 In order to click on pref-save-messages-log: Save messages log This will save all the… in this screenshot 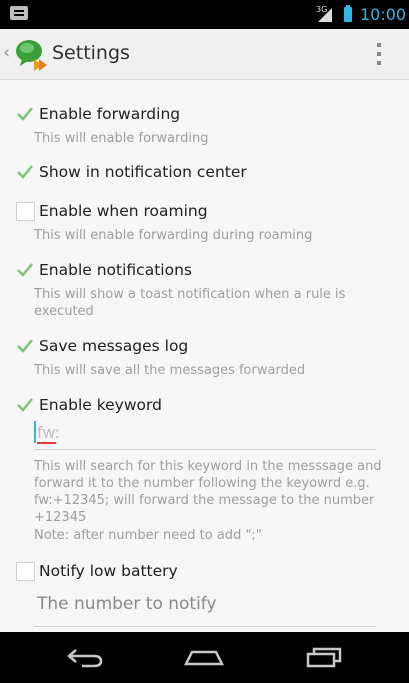, I will do `click(204, 359)`.